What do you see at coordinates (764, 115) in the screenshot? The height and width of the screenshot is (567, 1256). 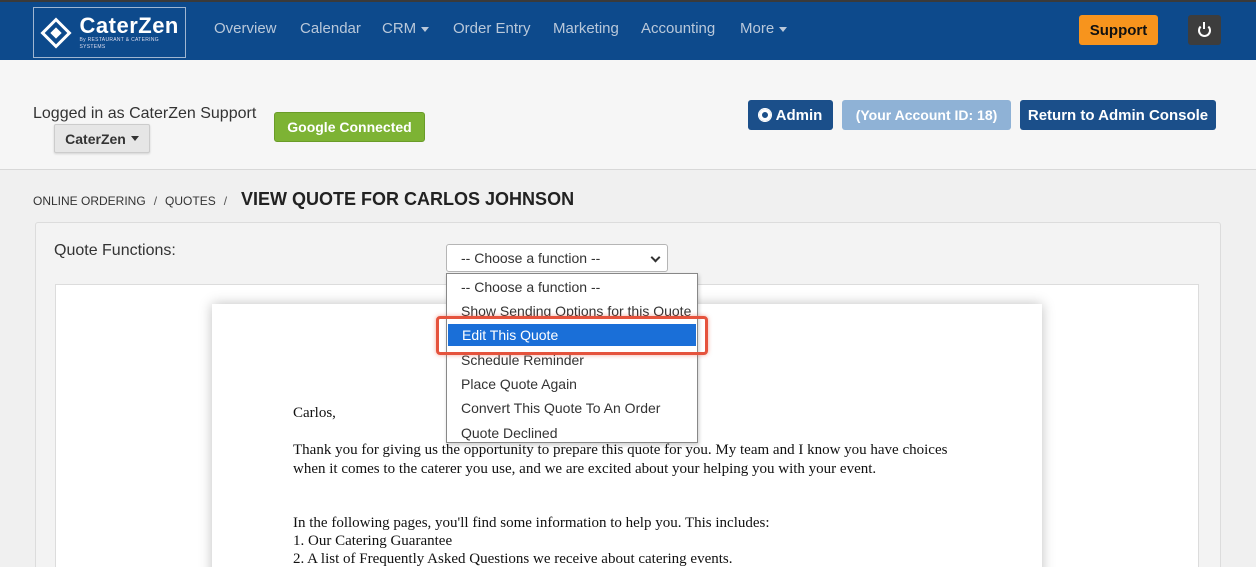 I see `gear-icon` at bounding box center [764, 115].